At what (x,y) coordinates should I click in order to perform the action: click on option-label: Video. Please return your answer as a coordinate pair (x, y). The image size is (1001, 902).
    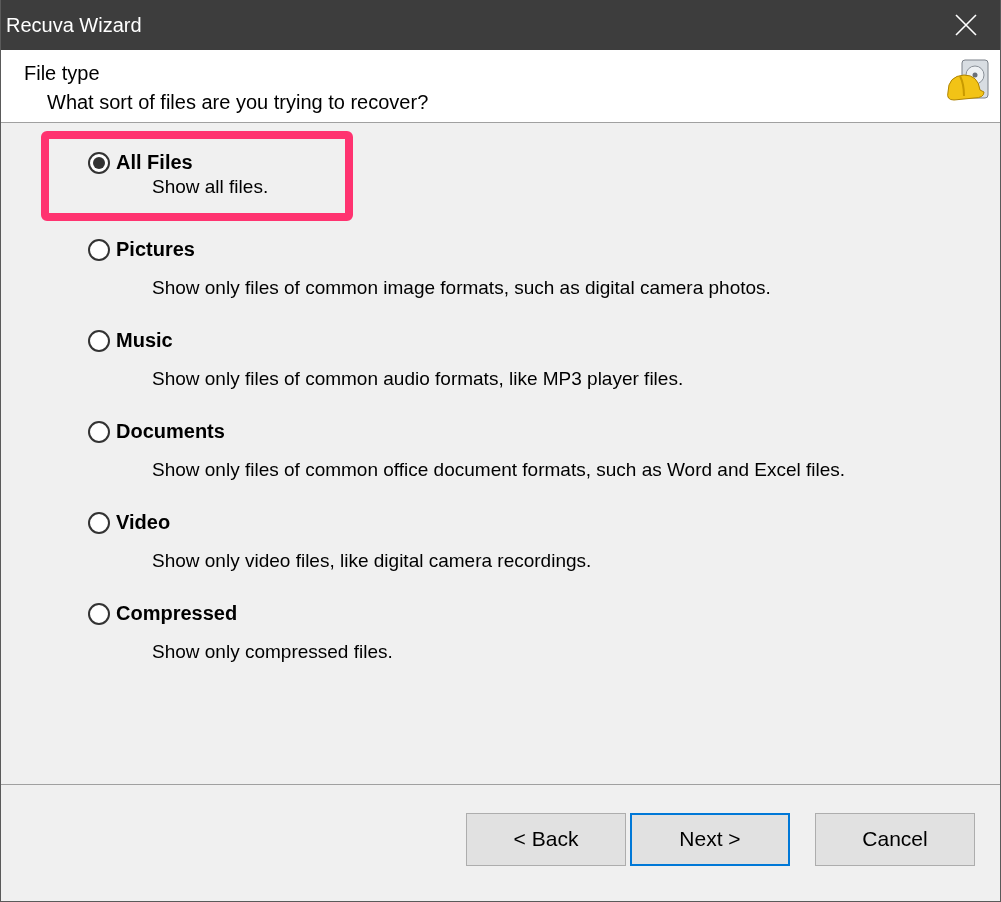
    Looking at the image, I should click on (143, 522).